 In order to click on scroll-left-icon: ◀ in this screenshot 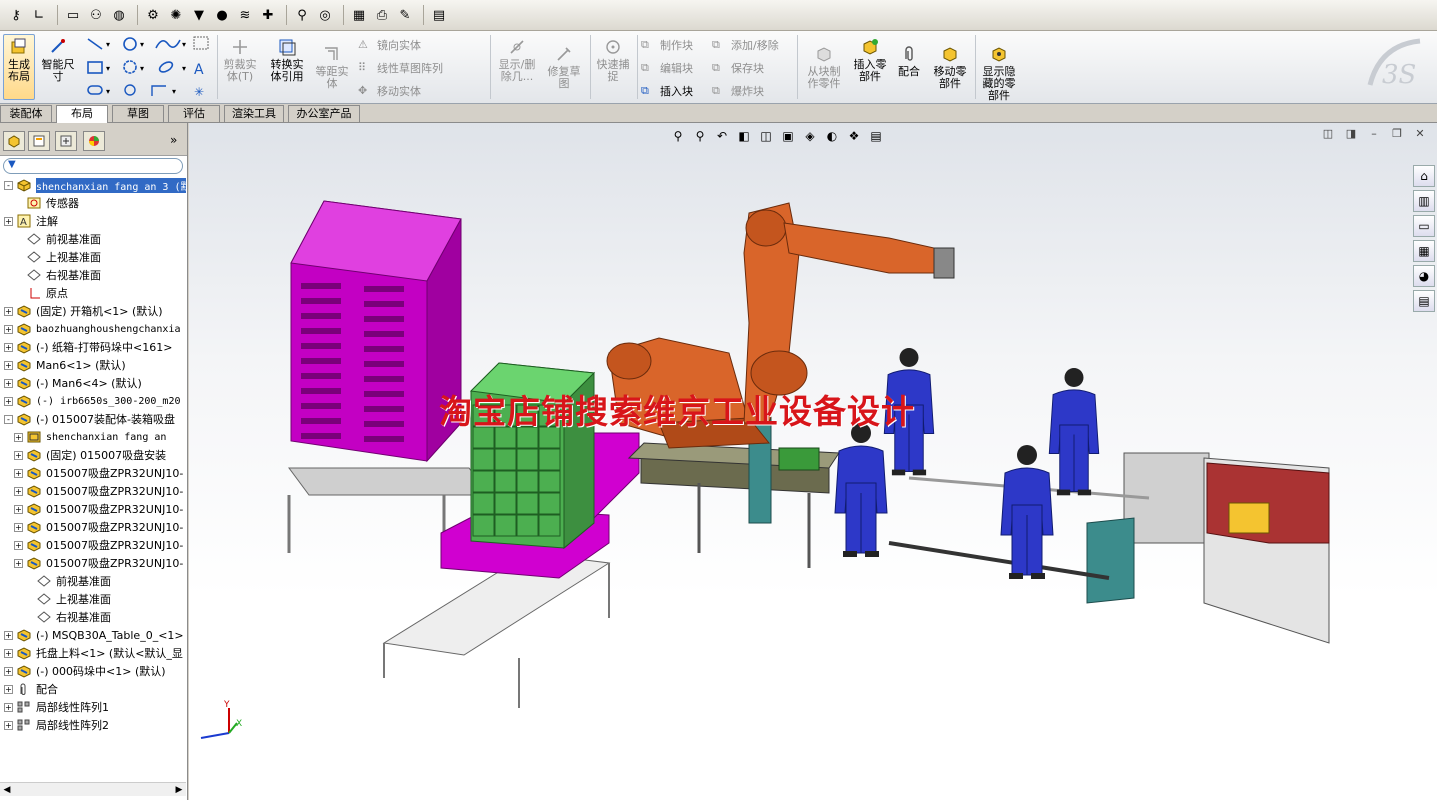, I will do `click(7, 790)`.